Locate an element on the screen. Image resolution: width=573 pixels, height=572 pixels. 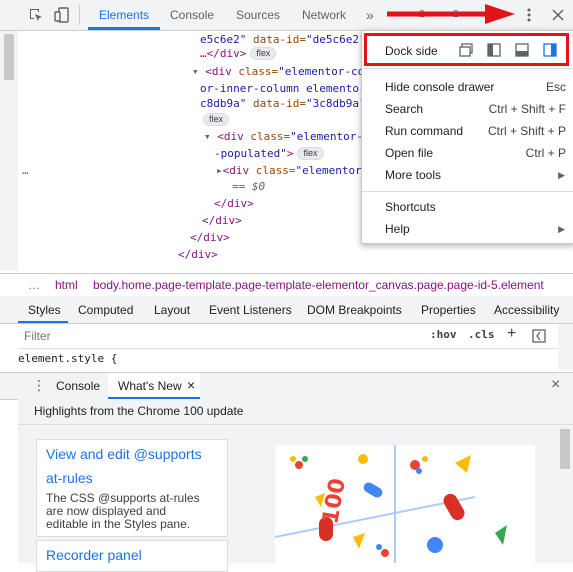
styles-filter-row: :hov .cls + is located at coordinates (295, 336).